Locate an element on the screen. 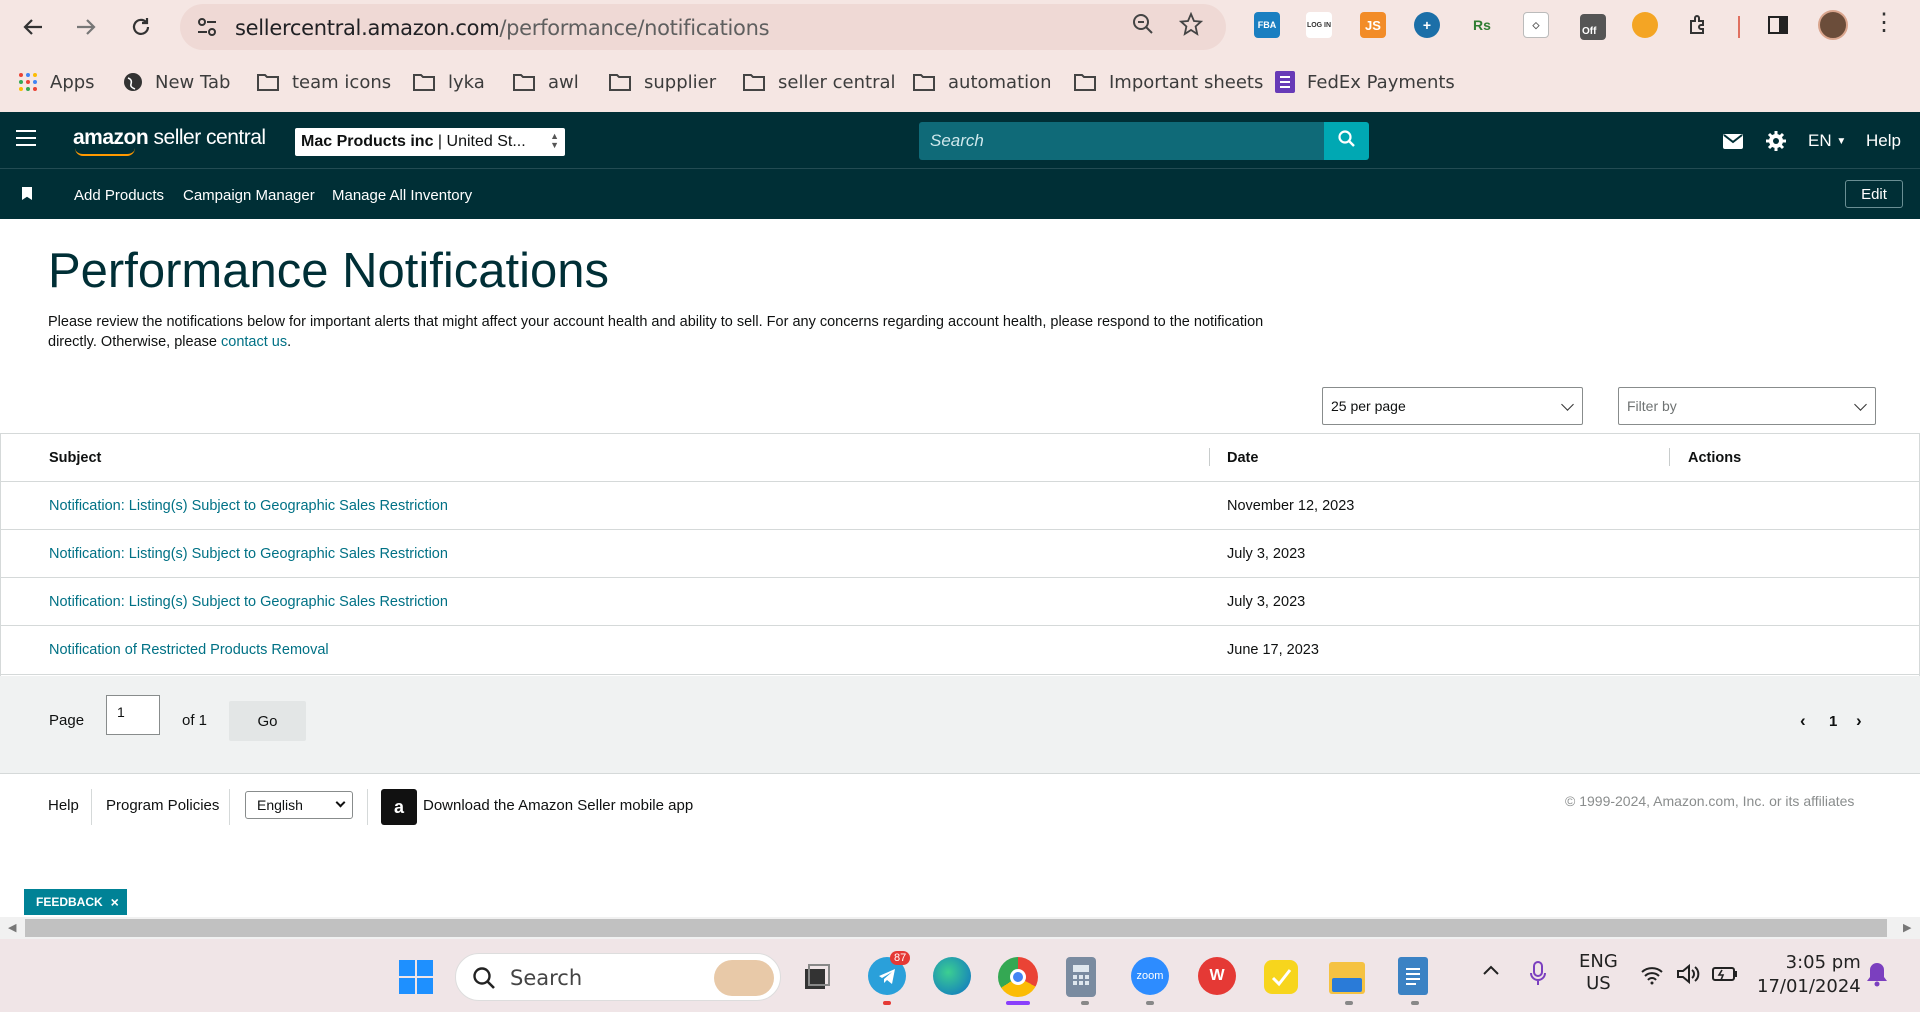 Image resolution: width=1920 pixels, height=1012 pixels. bookmark-apps: Apps is located at coordinates (56, 82).